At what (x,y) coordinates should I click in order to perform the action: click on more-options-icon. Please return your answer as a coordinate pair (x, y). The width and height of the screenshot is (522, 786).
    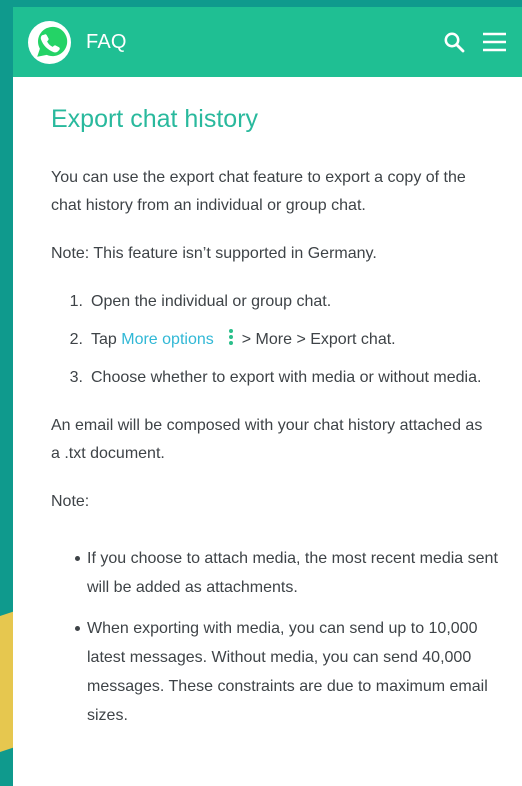
    Looking at the image, I should click on (231, 337).